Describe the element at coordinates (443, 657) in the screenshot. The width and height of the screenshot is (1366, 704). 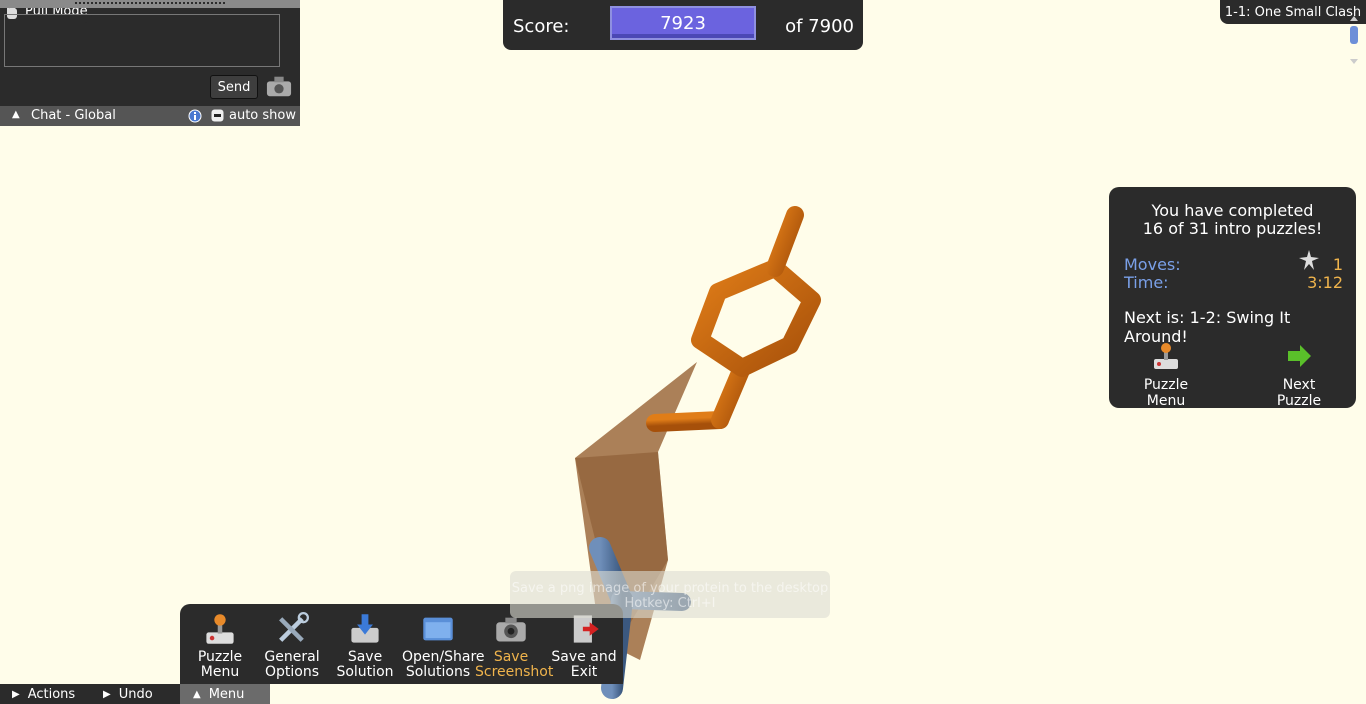
I see `open-share-line1: Open/Share` at that location.